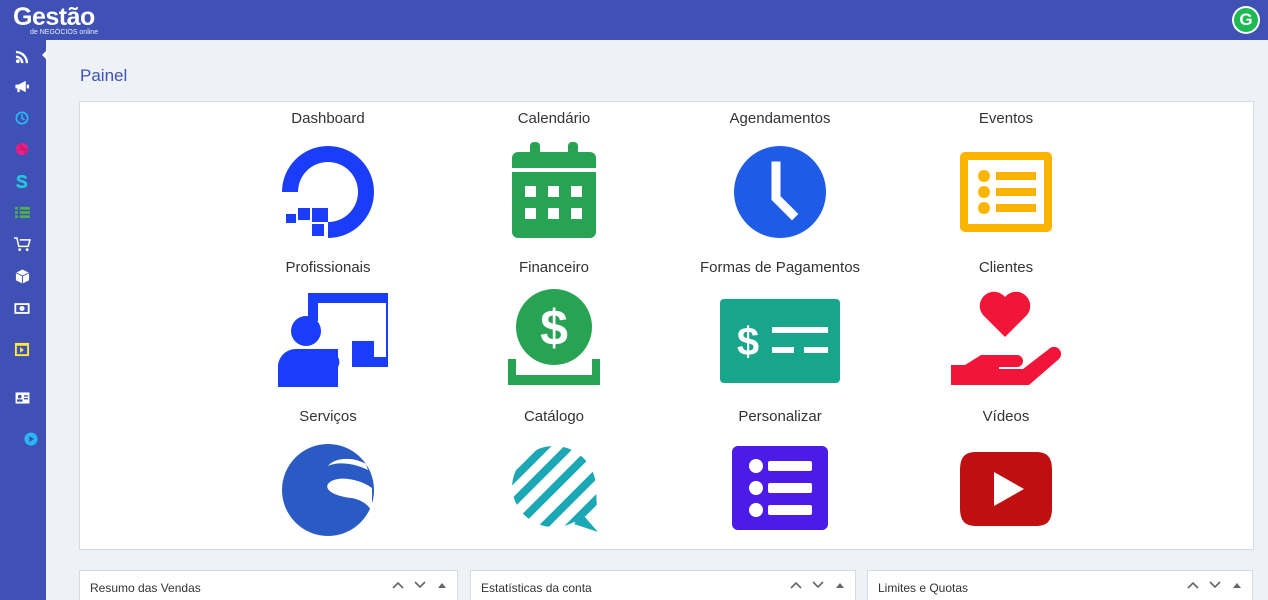 The height and width of the screenshot is (600, 1268). I want to click on sidebar-item-clock, so click(22, 118).